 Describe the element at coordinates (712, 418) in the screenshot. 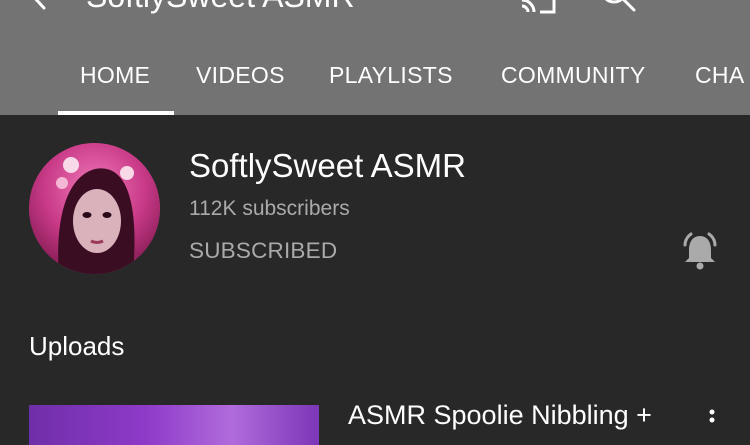

I see `video-more-vert-icon` at that location.